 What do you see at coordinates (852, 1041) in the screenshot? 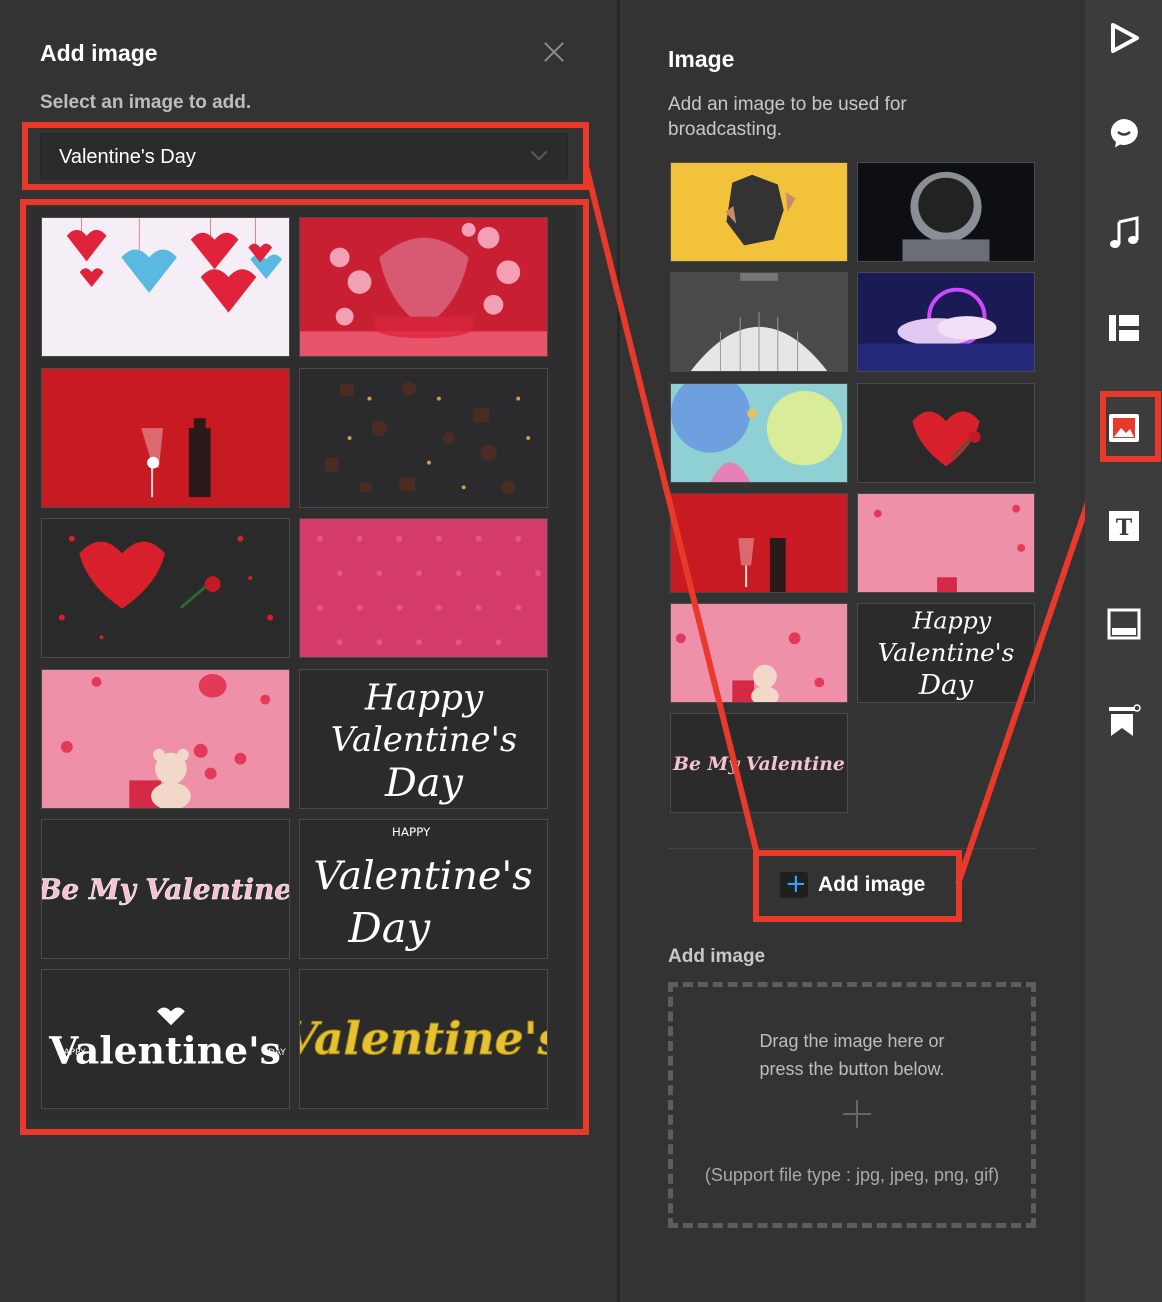
I see `drop-hint-line1: Drag the image here or` at bounding box center [852, 1041].